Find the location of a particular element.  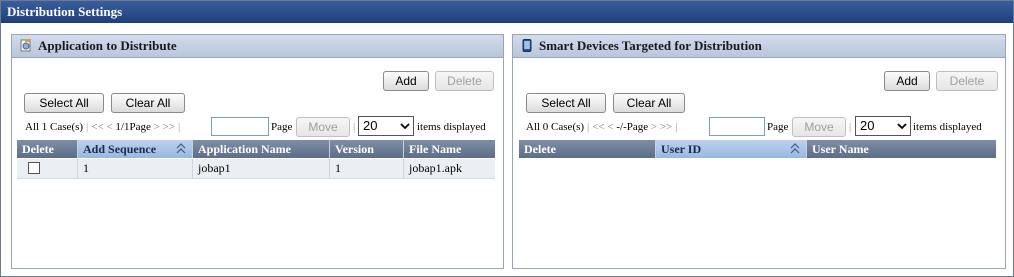

case-count: All 1 Case(s) is located at coordinates (54, 127).